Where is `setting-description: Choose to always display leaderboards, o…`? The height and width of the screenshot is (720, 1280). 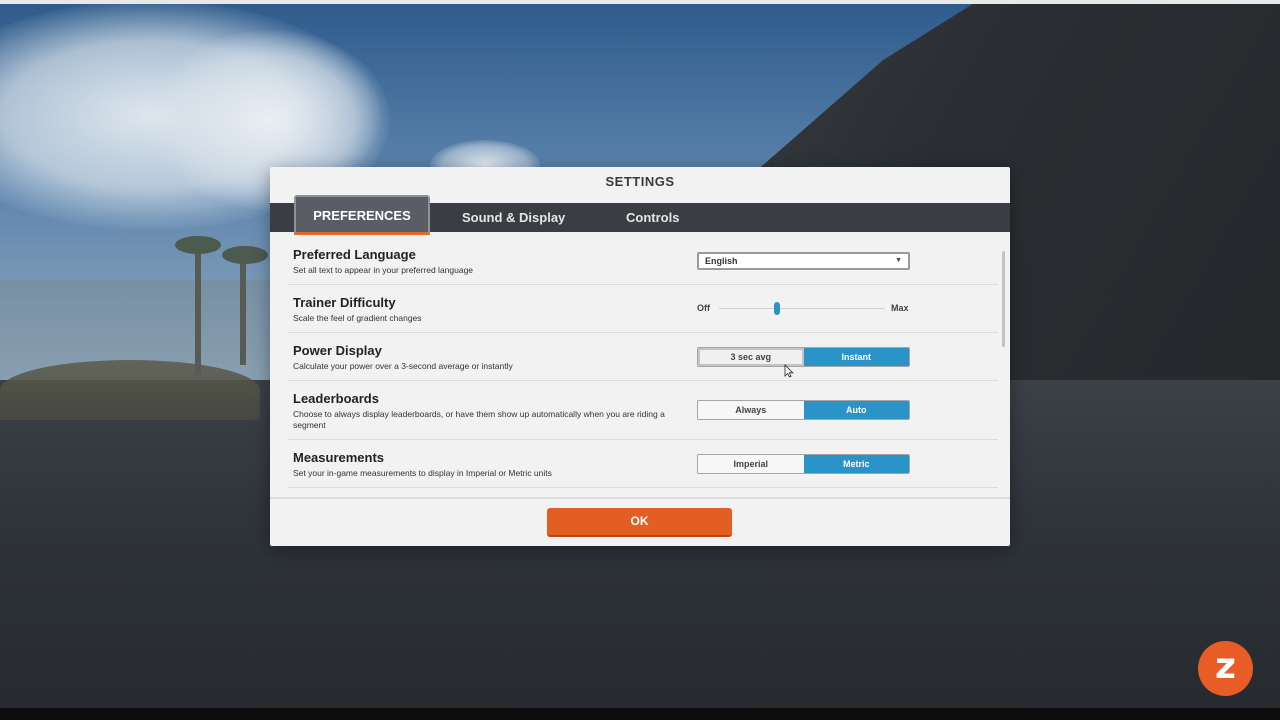
setting-description: Choose to always display leaderboards, o… is located at coordinates (479, 419).